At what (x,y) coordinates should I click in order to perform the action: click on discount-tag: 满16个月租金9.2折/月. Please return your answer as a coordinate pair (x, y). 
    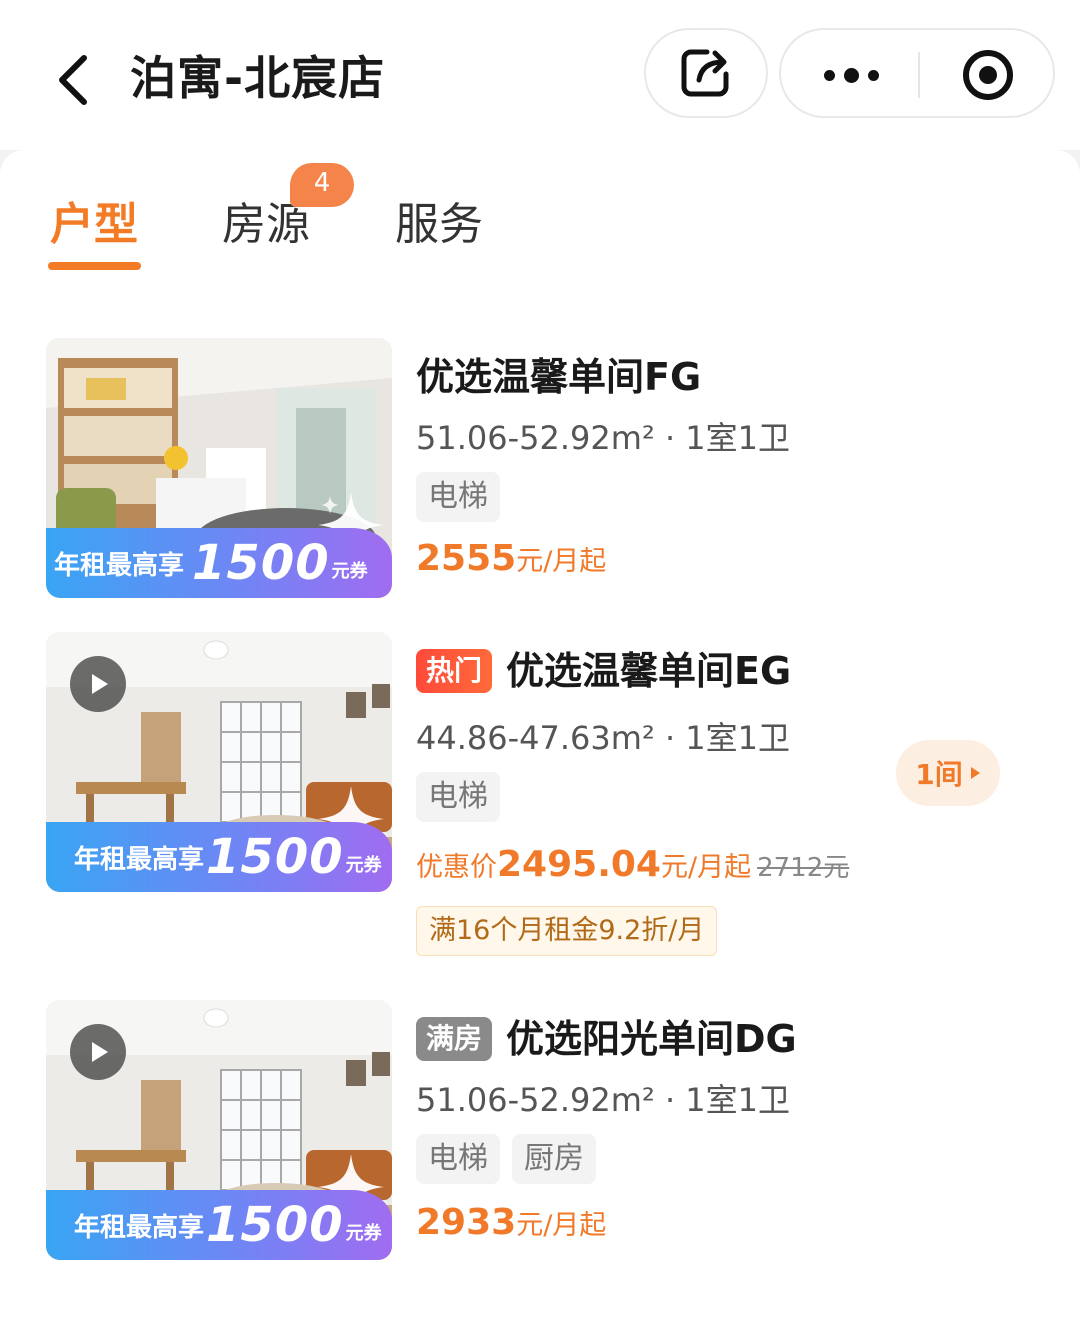
    Looking at the image, I should click on (567, 931).